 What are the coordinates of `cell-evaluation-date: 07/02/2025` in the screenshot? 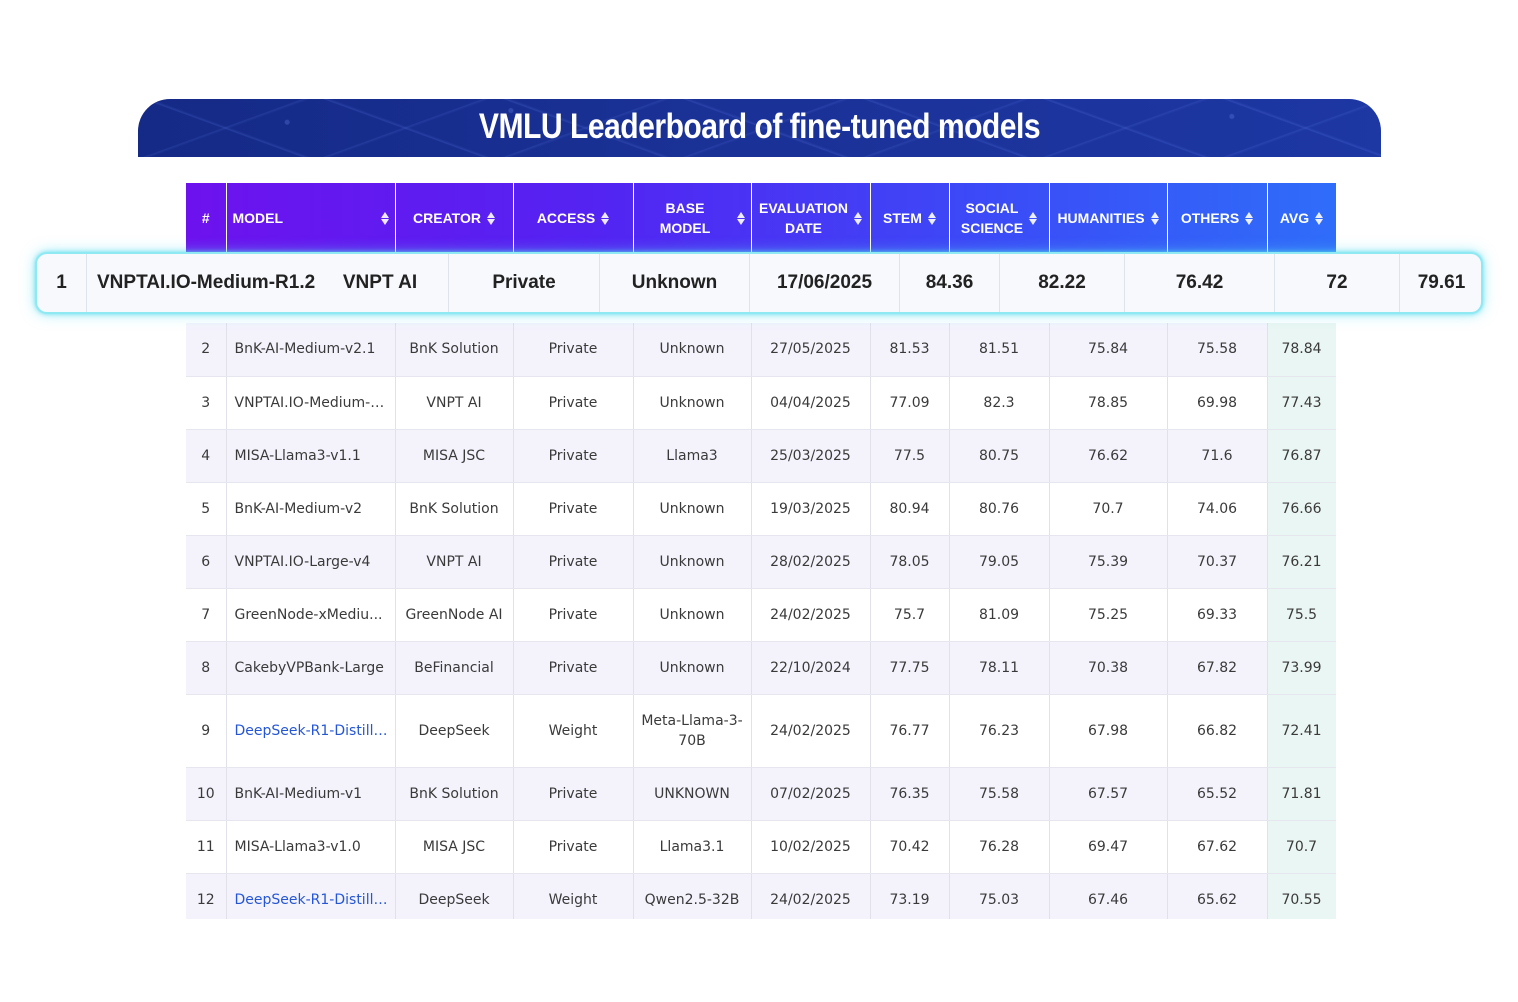 It's located at (811, 794).